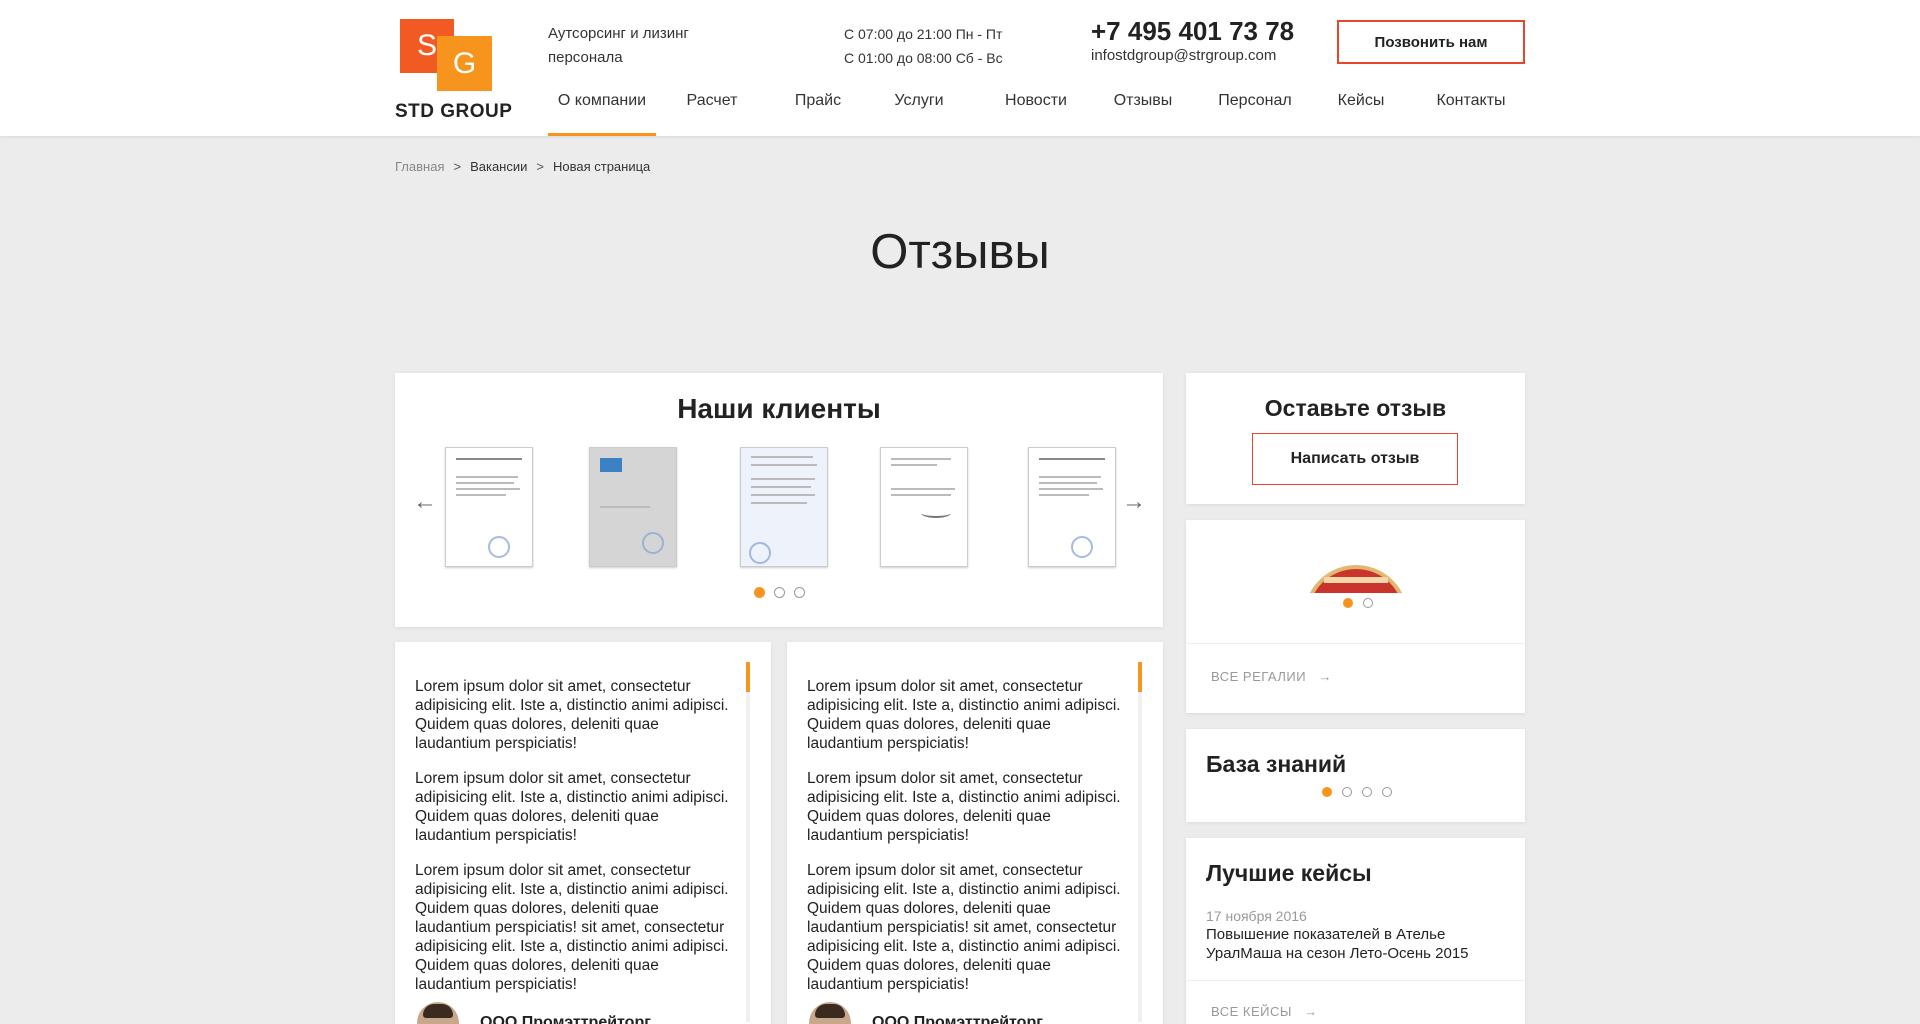 This screenshot has width=1920, height=1024. Describe the element at coordinates (1356, 579) in the screenshot. I see `award-badge-image` at that location.